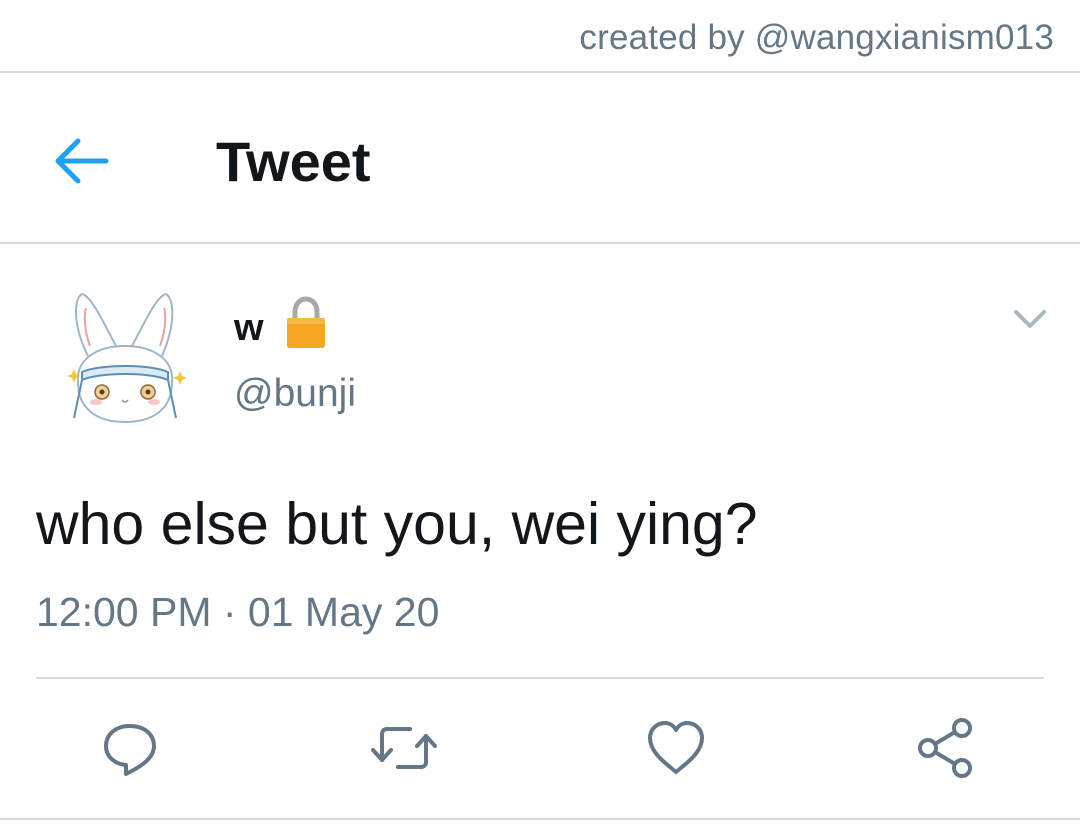 The width and height of the screenshot is (1080, 839). Describe the element at coordinates (540, 36) in the screenshot. I see `credit-bar: created by @wangxianism013` at that location.